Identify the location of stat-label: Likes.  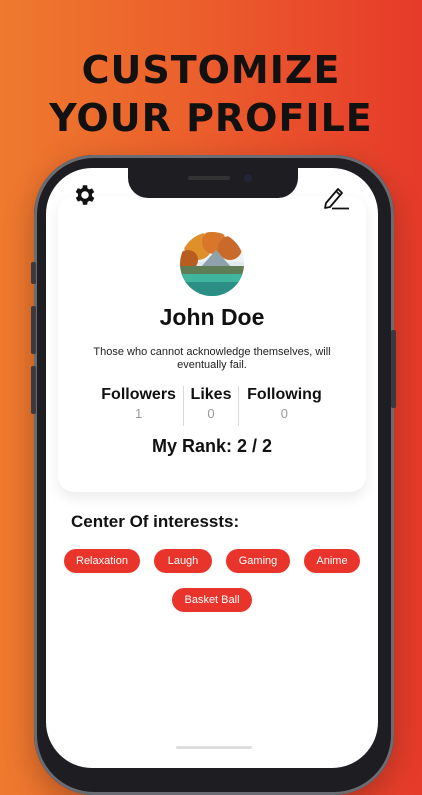
(211, 394).